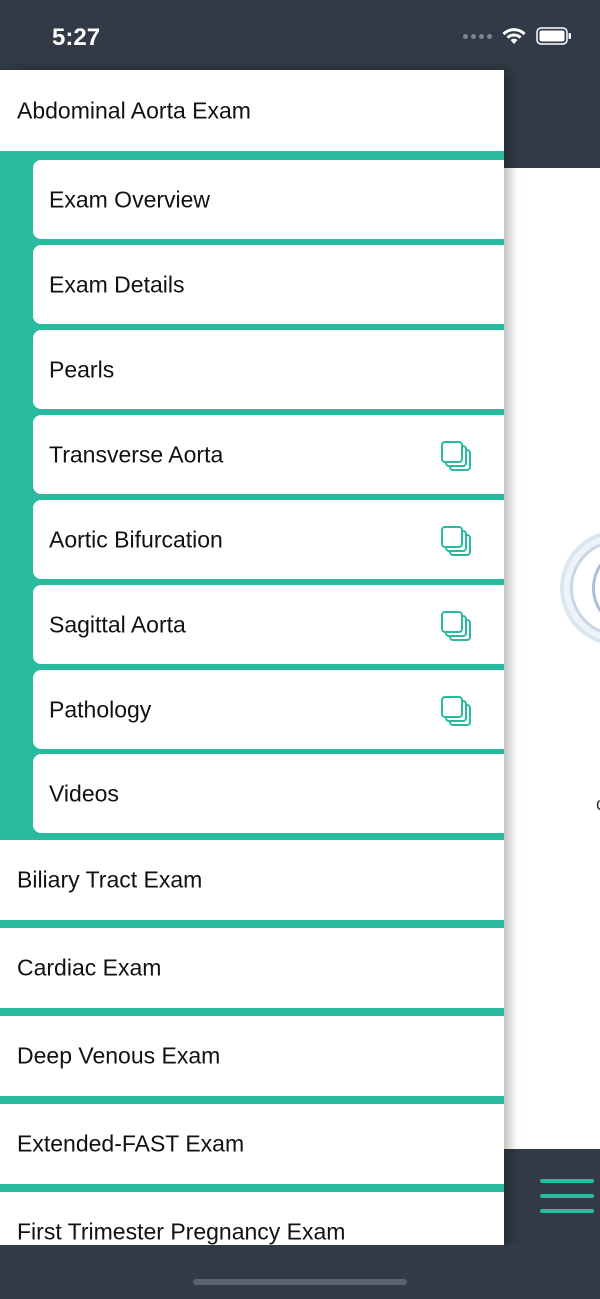 The height and width of the screenshot is (1299, 600). I want to click on sub-item-label: Exam Details, so click(117, 284).